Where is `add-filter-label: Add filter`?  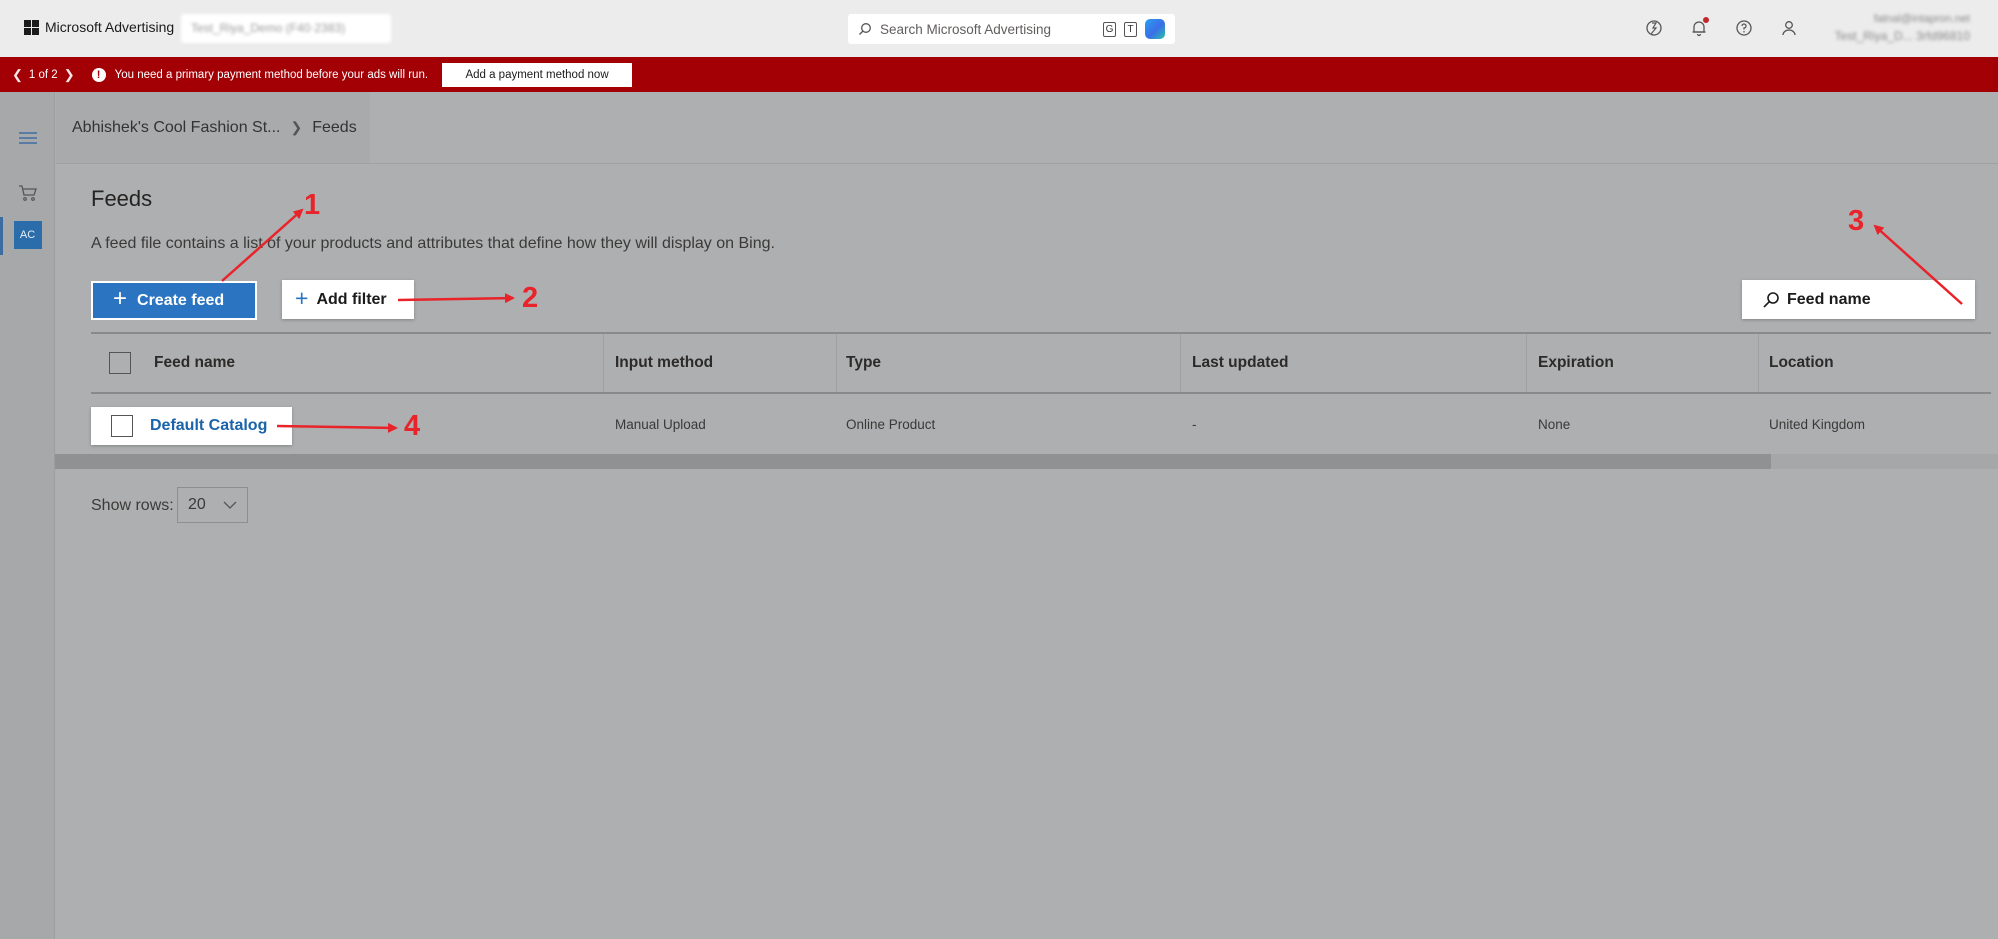 add-filter-label: Add filter is located at coordinates (351, 299).